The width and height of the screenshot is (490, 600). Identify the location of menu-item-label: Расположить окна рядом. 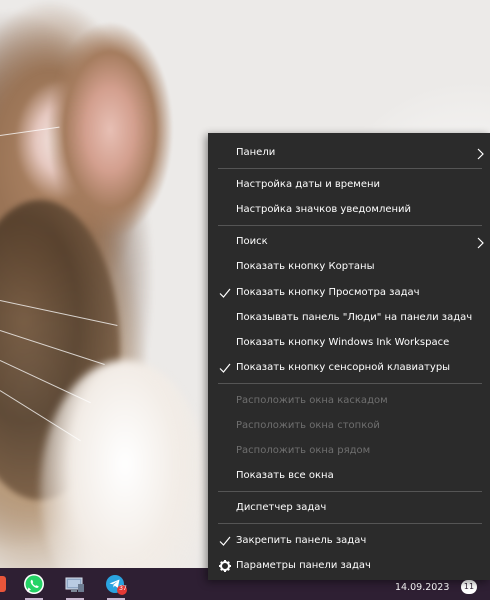
(303, 450).